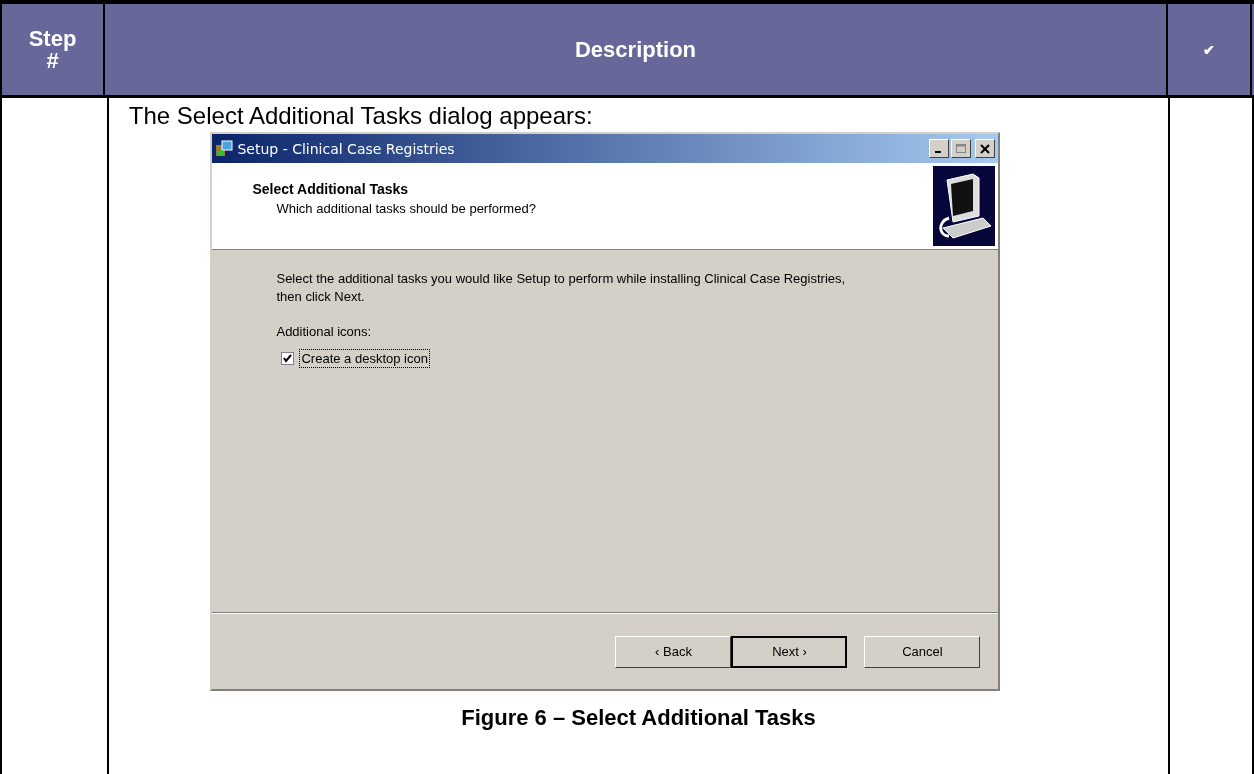 The height and width of the screenshot is (774, 1254). What do you see at coordinates (331, 189) in the screenshot?
I see `page-title: Select Additional Tasks` at bounding box center [331, 189].